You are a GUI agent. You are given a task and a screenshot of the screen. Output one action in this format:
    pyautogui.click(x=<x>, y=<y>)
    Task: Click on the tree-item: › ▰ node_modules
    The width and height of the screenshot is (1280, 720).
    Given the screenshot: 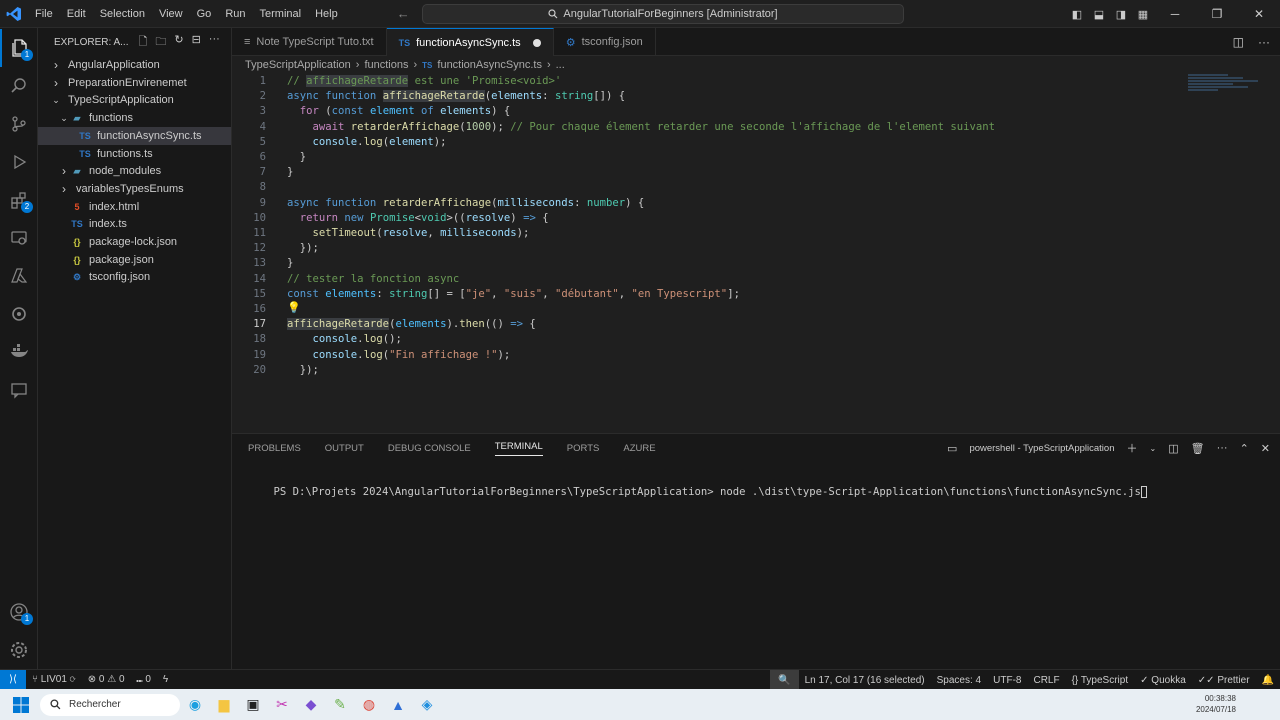 What is the action you would take?
    pyautogui.click(x=134, y=171)
    